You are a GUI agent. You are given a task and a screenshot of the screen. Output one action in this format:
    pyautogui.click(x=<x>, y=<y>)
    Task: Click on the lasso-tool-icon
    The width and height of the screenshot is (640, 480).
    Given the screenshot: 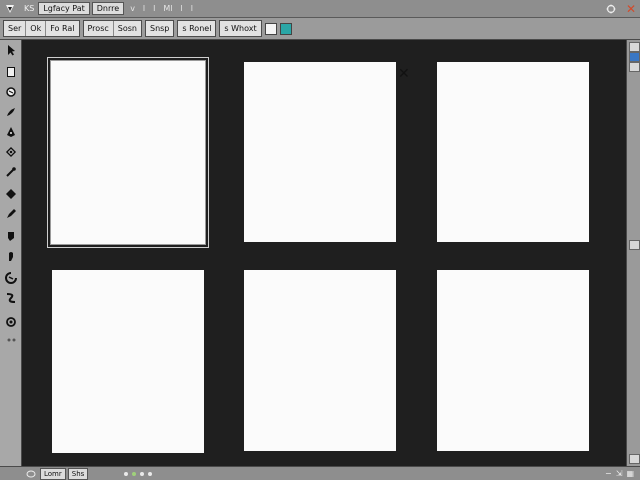 What is the action you would take?
    pyautogui.click(x=11, y=92)
    